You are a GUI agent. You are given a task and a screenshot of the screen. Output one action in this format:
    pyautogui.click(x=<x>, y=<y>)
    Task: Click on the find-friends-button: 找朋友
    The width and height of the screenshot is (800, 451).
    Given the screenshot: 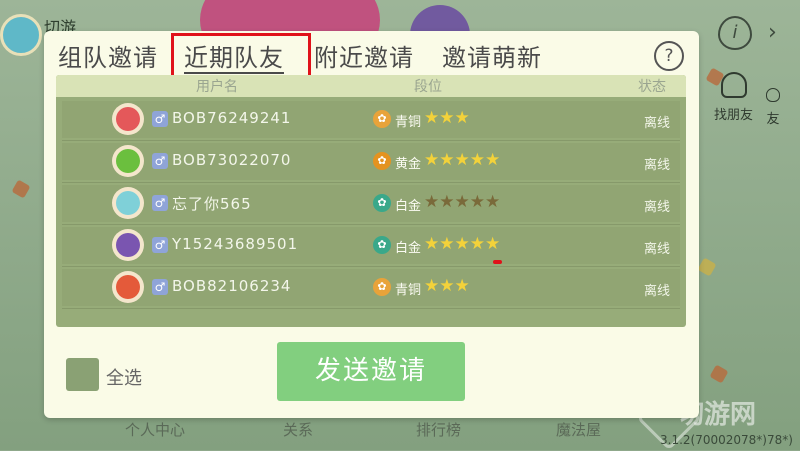 What is the action you would take?
    pyautogui.click(x=733, y=97)
    